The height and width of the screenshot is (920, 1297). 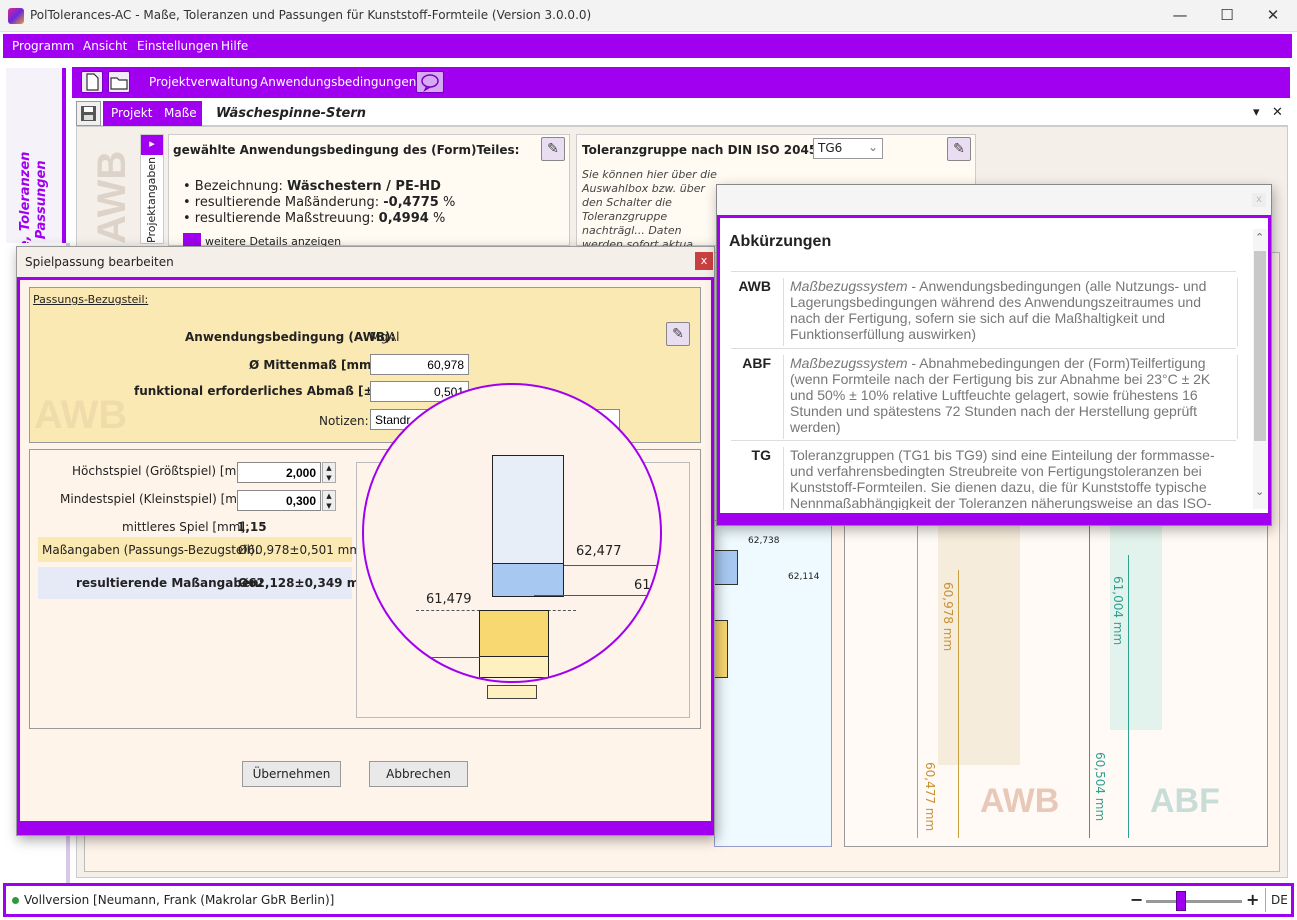 I want to click on abbr-header: x, so click(x=994, y=200).